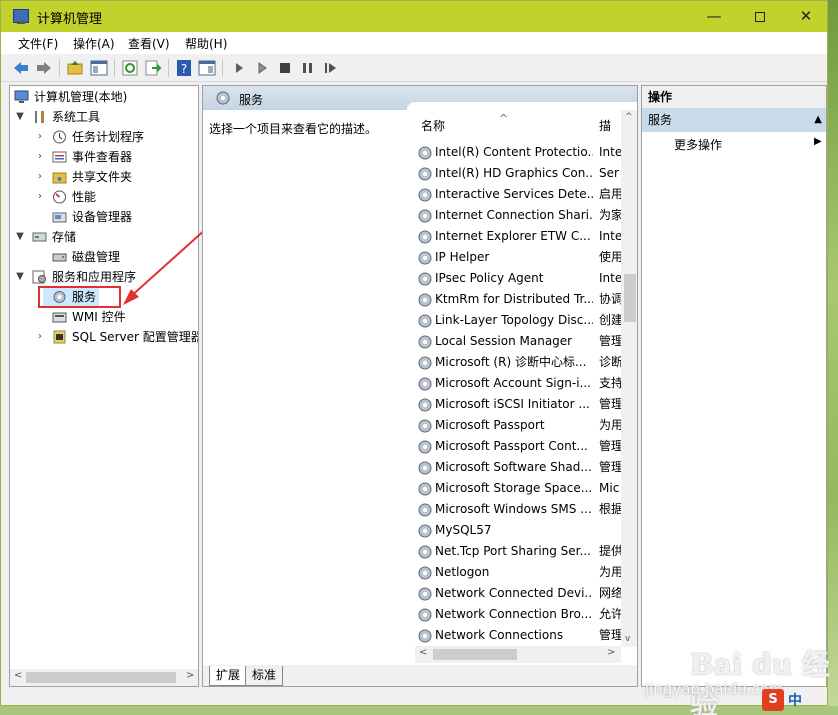 The height and width of the screenshot is (715, 838). I want to click on menu-action: 操作(A), so click(94, 43).